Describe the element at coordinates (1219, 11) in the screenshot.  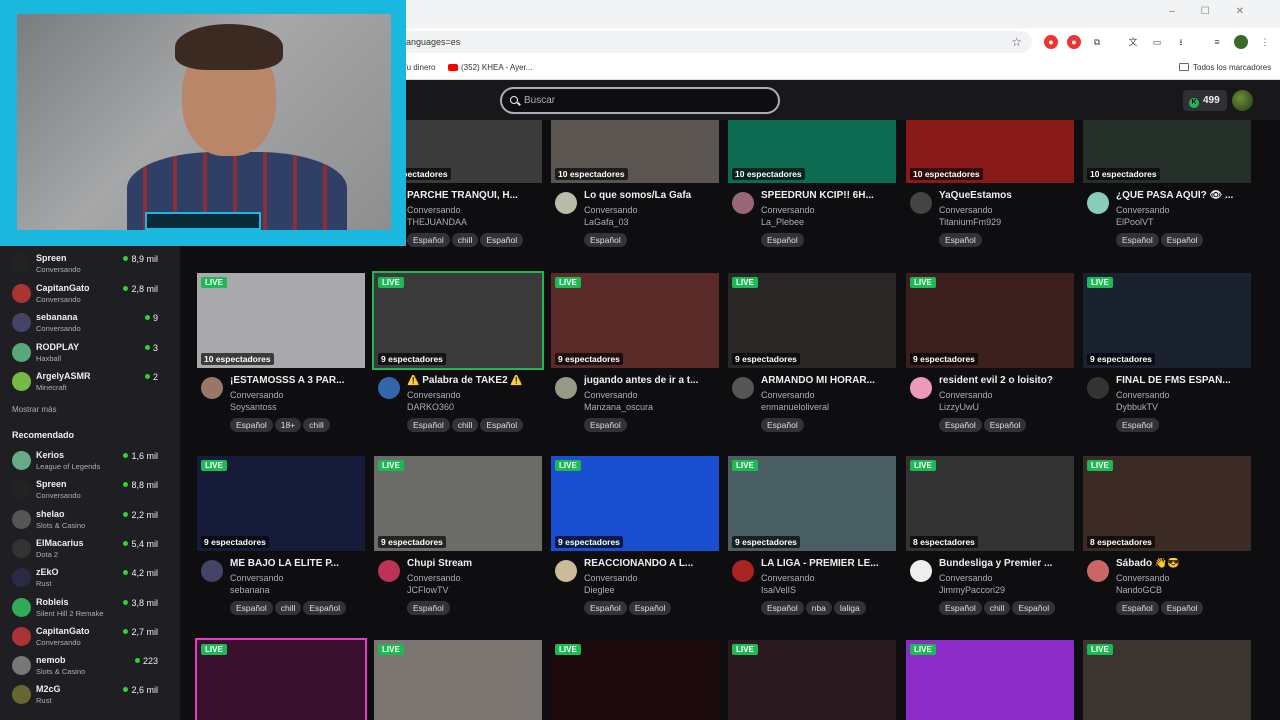
I see `window-controls: –☐✕` at that location.